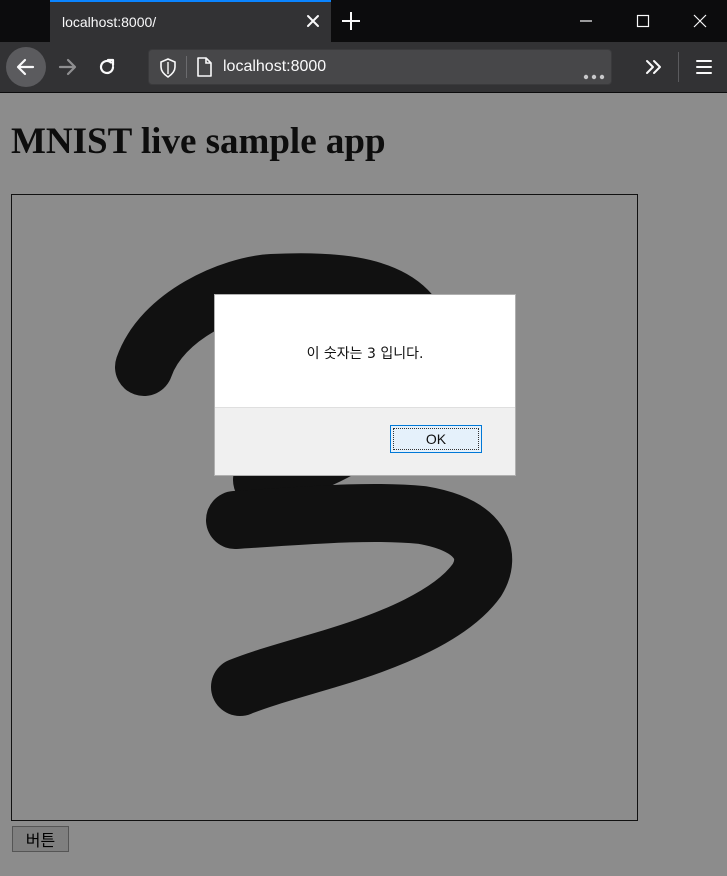 The height and width of the screenshot is (876, 727). I want to click on submit-button: 버튼, so click(40, 839).